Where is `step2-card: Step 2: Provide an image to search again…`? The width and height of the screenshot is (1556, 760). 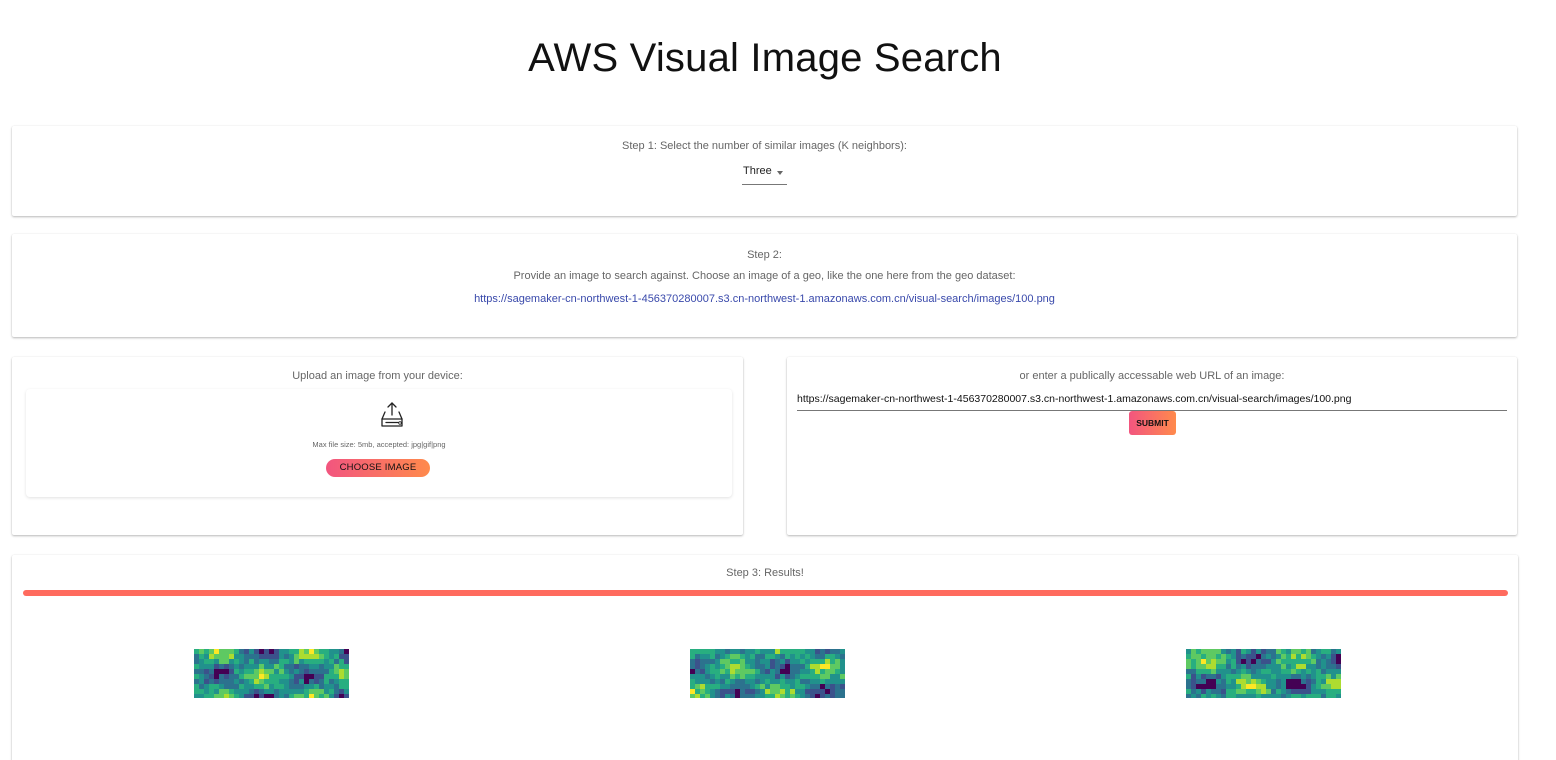
step2-card: Step 2: Provide an image to search again… is located at coordinates (764, 285).